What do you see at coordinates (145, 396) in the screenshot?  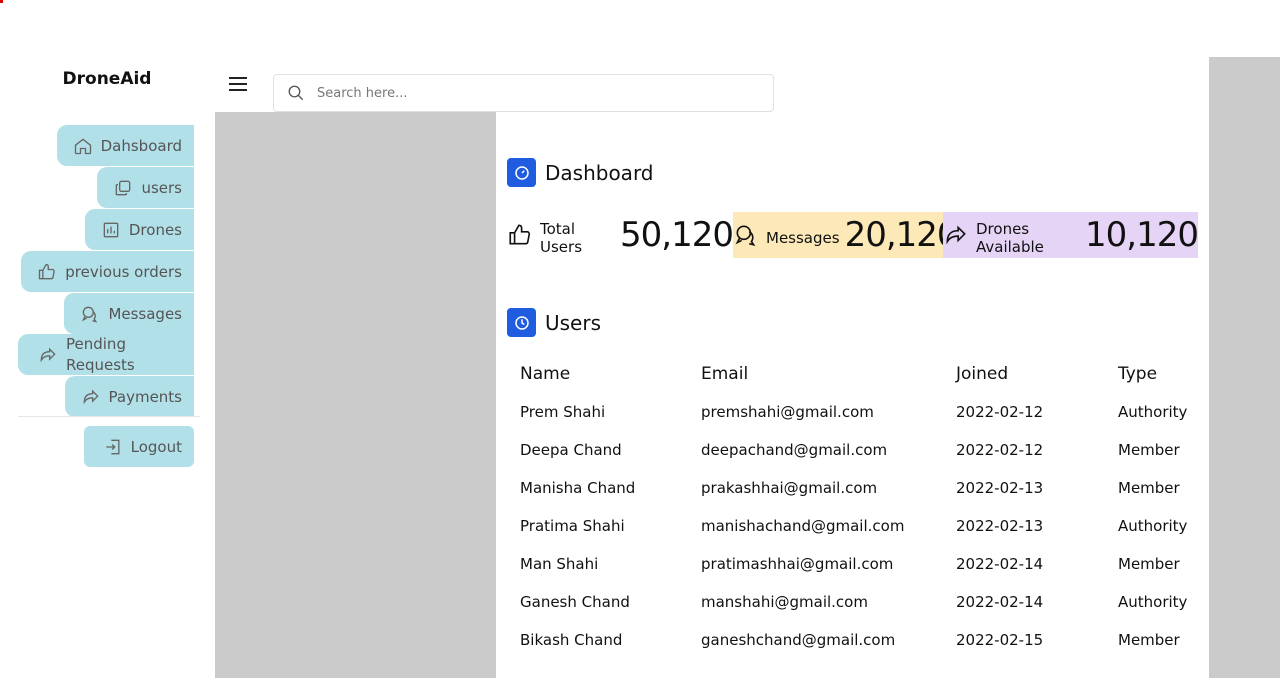 I see `sidebar-item-label: Payments` at bounding box center [145, 396].